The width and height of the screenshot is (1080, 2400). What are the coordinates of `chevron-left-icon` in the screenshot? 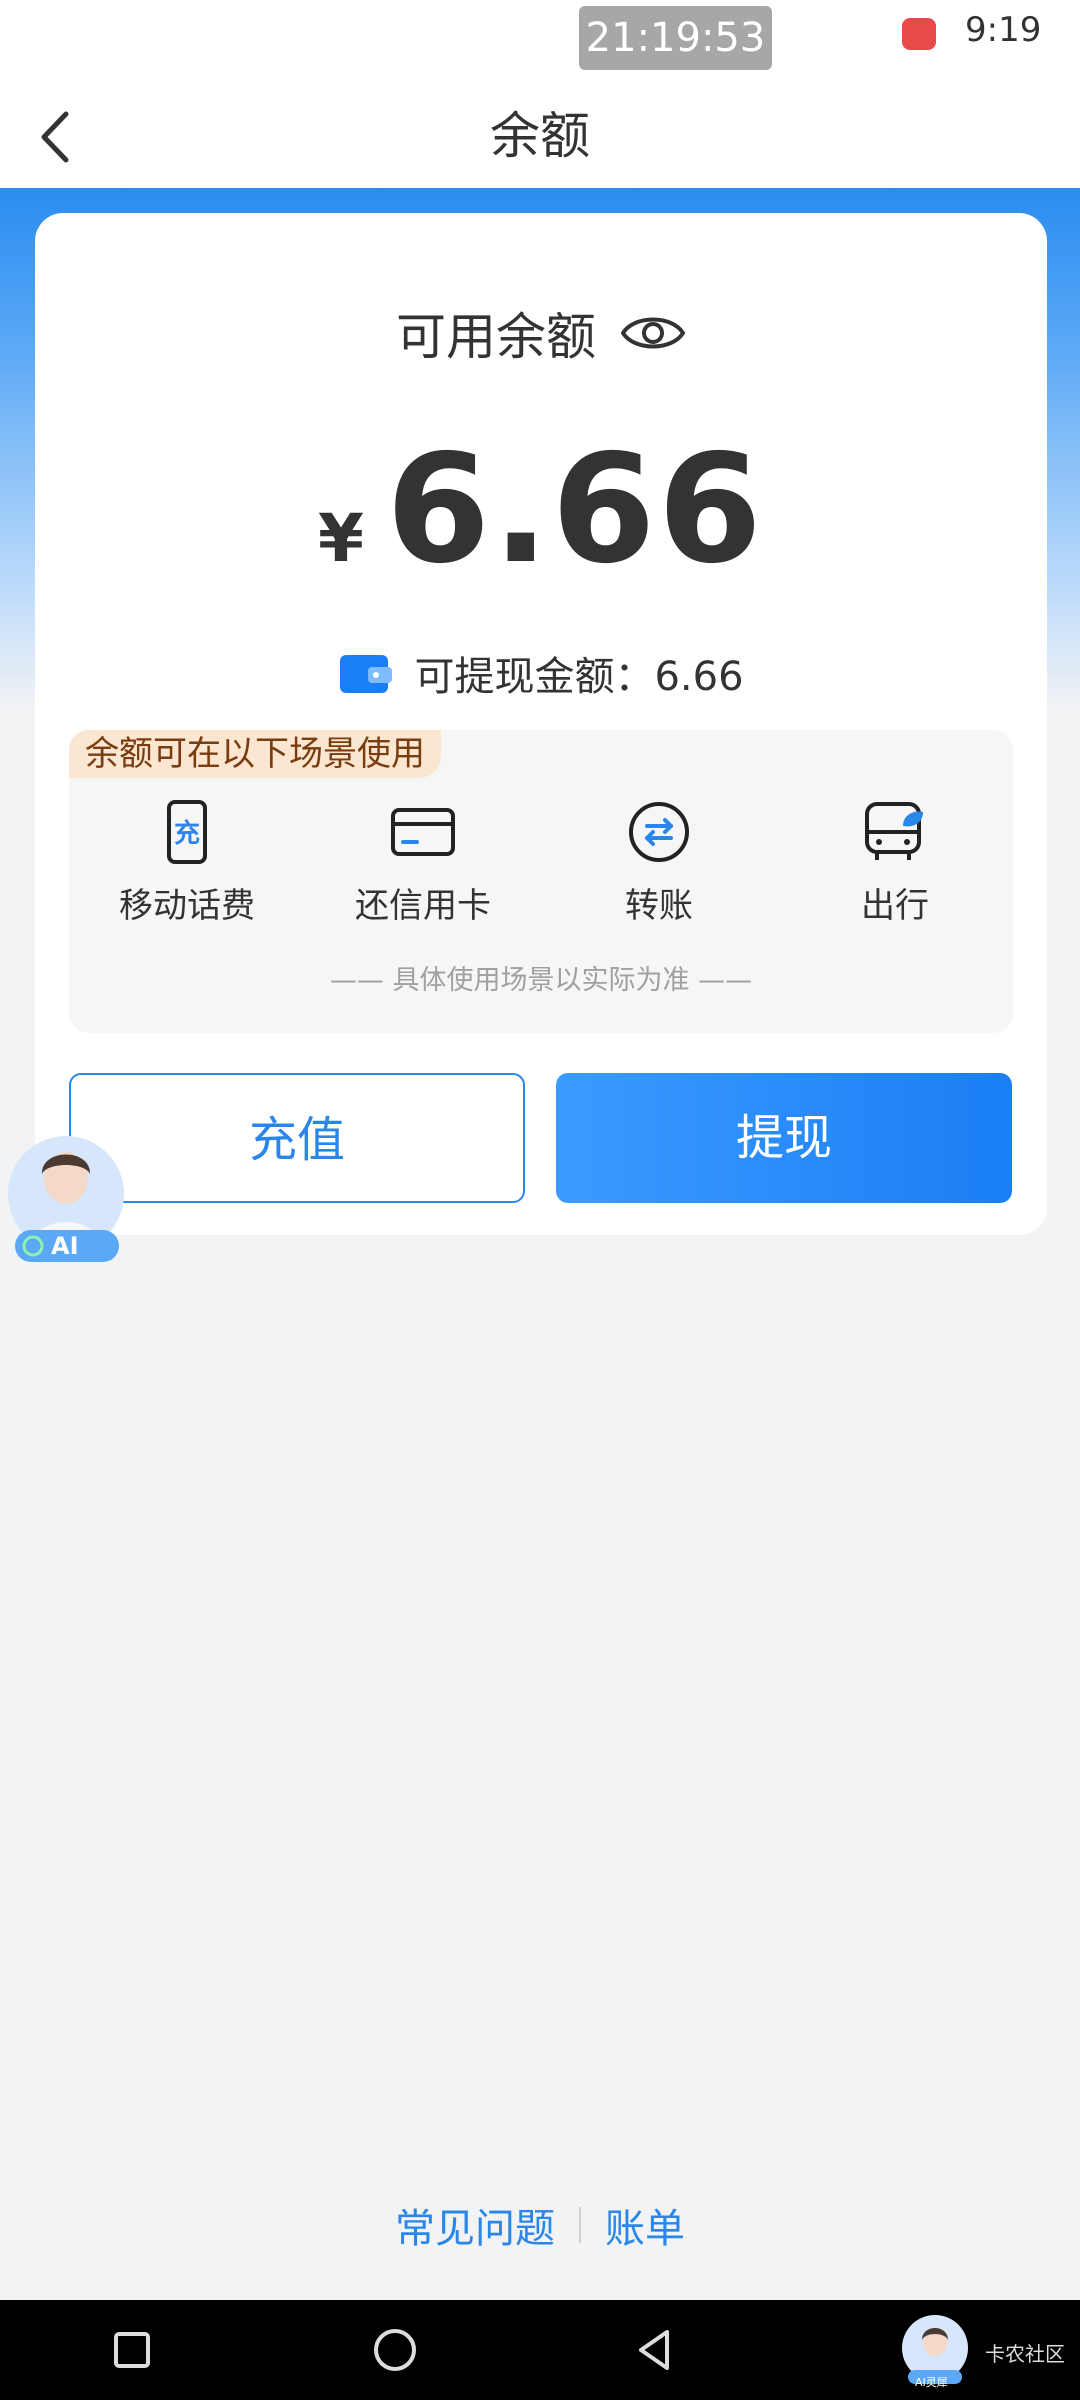 It's located at (55, 137).